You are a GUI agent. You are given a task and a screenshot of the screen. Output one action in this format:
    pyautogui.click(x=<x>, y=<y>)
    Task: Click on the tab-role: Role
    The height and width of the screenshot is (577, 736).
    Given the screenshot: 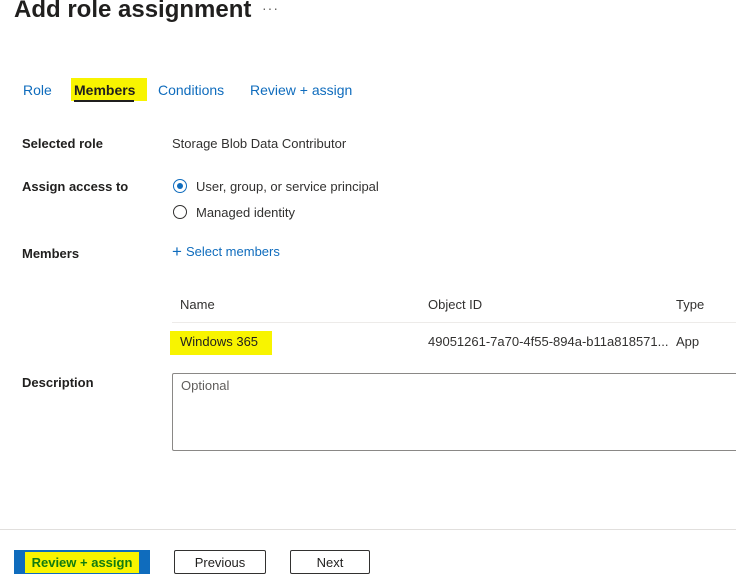 What is the action you would take?
    pyautogui.click(x=37, y=90)
    